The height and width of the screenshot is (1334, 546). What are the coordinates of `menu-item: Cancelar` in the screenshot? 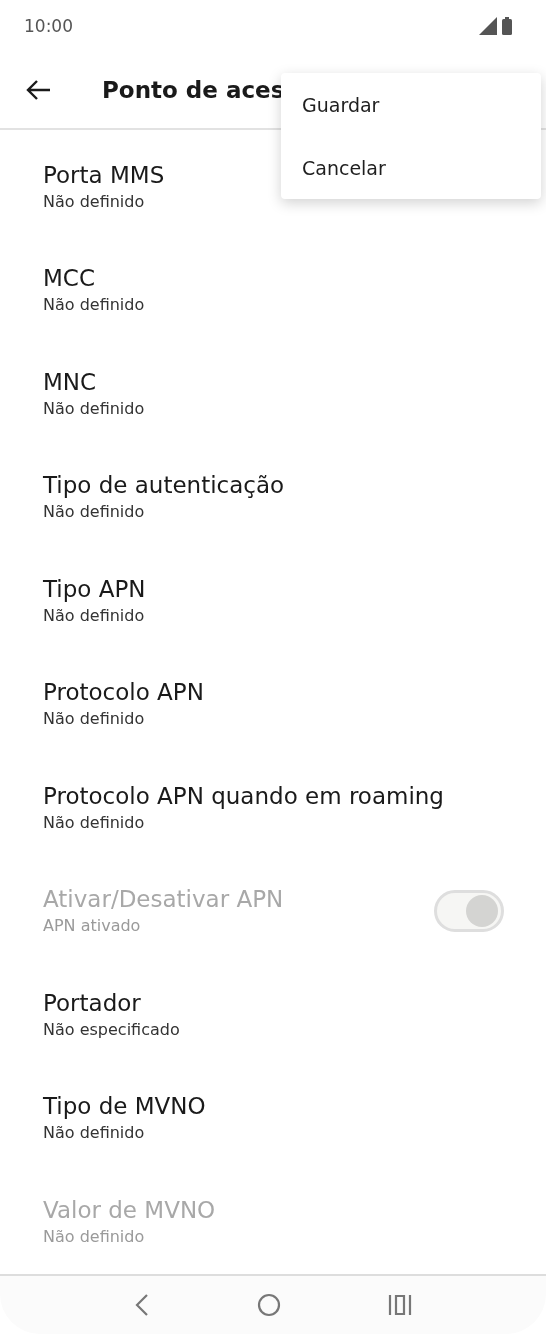 It's located at (411, 167).